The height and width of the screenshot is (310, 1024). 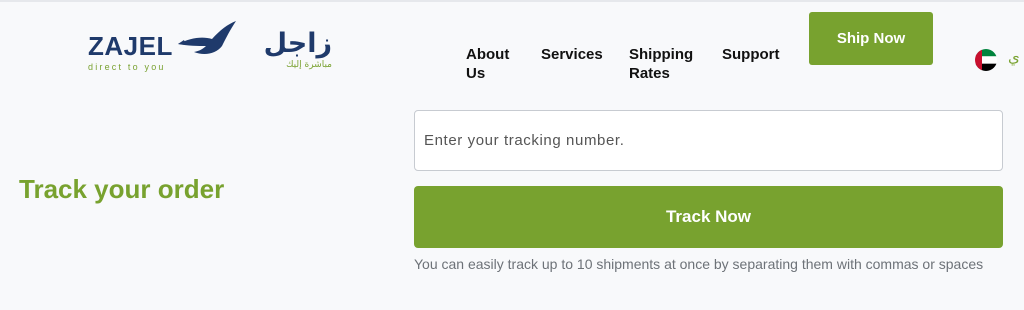 What do you see at coordinates (309, 65) in the screenshot?
I see `logo-arabic-tagline: مباشرة إليك` at bounding box center [309, 65].